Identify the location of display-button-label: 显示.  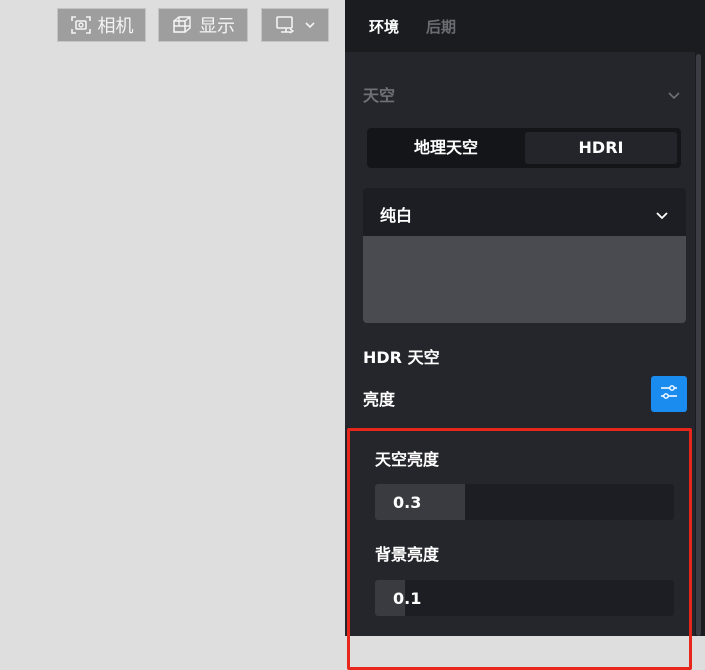
(217, 26).